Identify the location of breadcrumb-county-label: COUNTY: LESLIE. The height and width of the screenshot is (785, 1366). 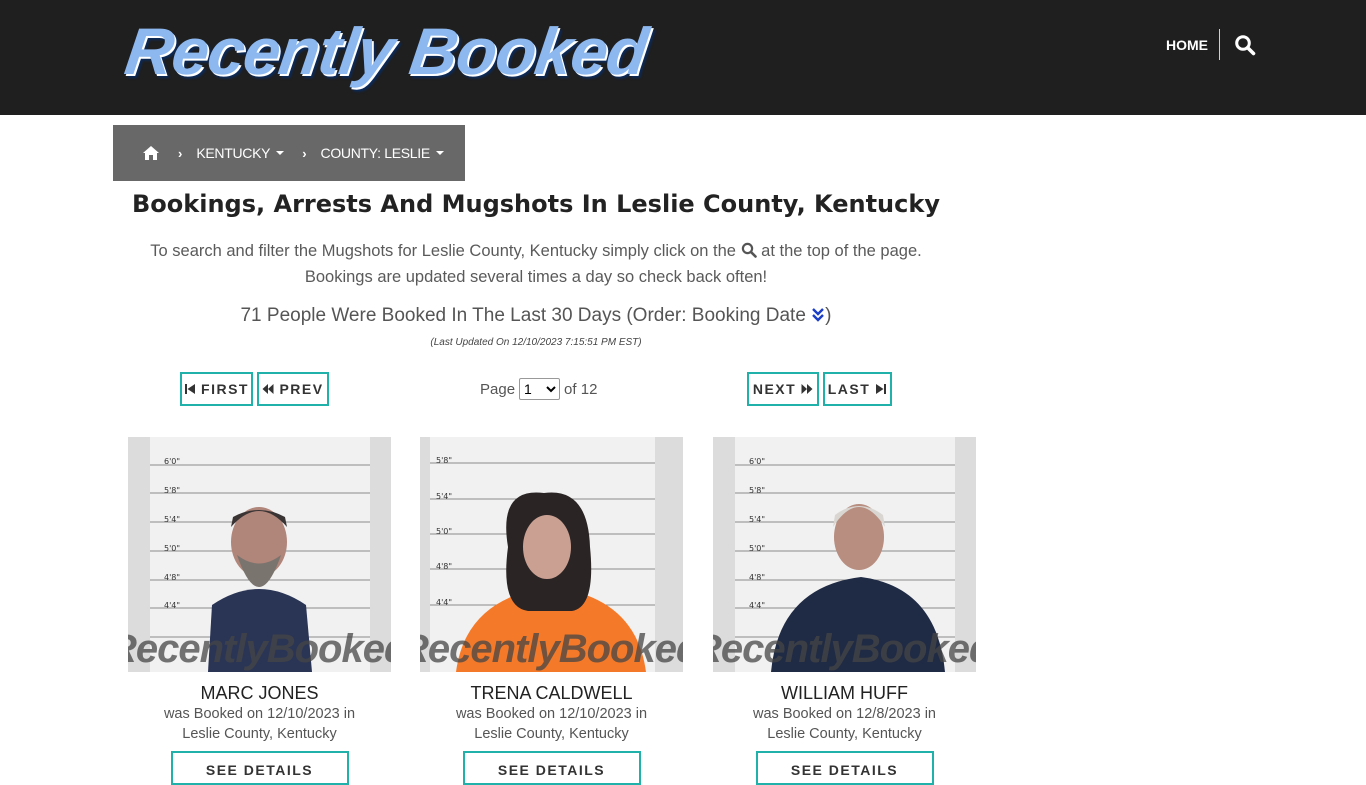
(375, 153).